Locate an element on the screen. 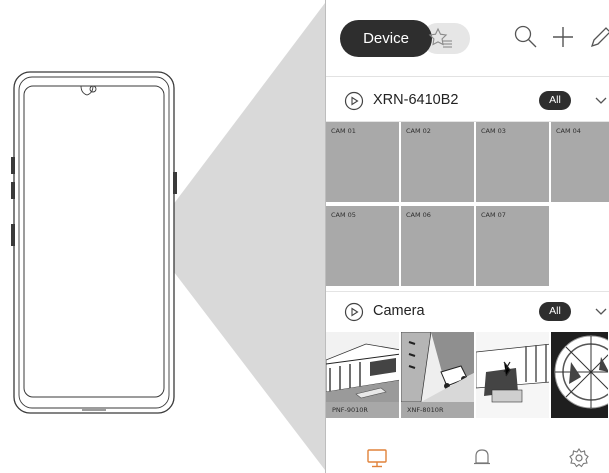 The image size is (609, 473). camera-tile-label: CAM 05 is located at coordinates (343, 215).